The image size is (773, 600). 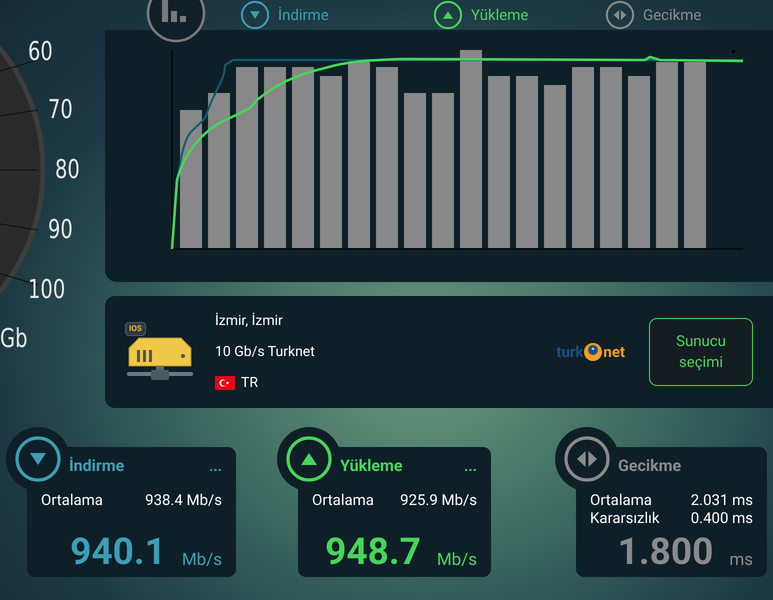 I want to click on flag-icon, so click(x=225, y=383).